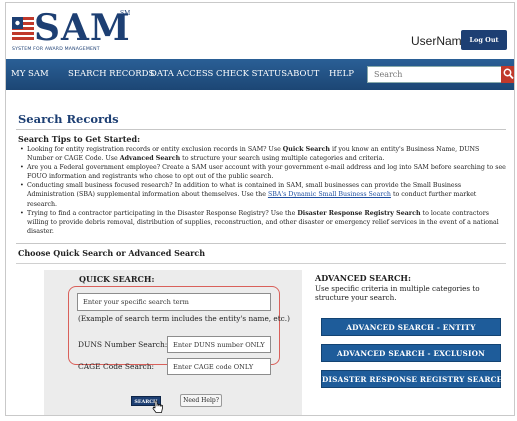 The width and height of the screenshot is (517, 421). I want to click on nav-search-records: SEARCH RECORDS, so click(111, 74).